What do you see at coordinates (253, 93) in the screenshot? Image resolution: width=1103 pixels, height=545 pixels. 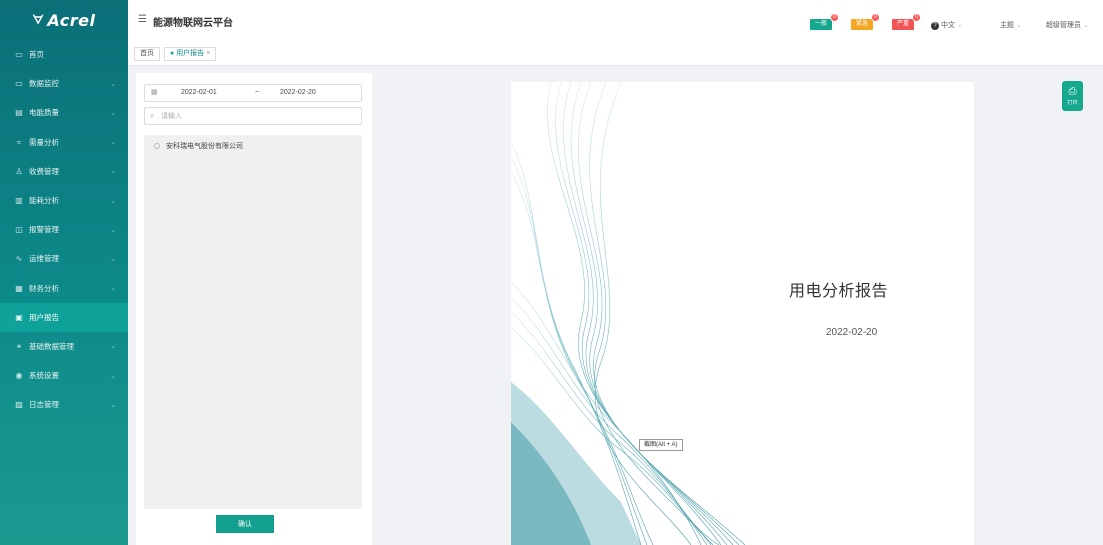 I see `date-range-picker: ▦ 2022-02-01 ~ 2022-02-20` at bounding box center [253, 93].